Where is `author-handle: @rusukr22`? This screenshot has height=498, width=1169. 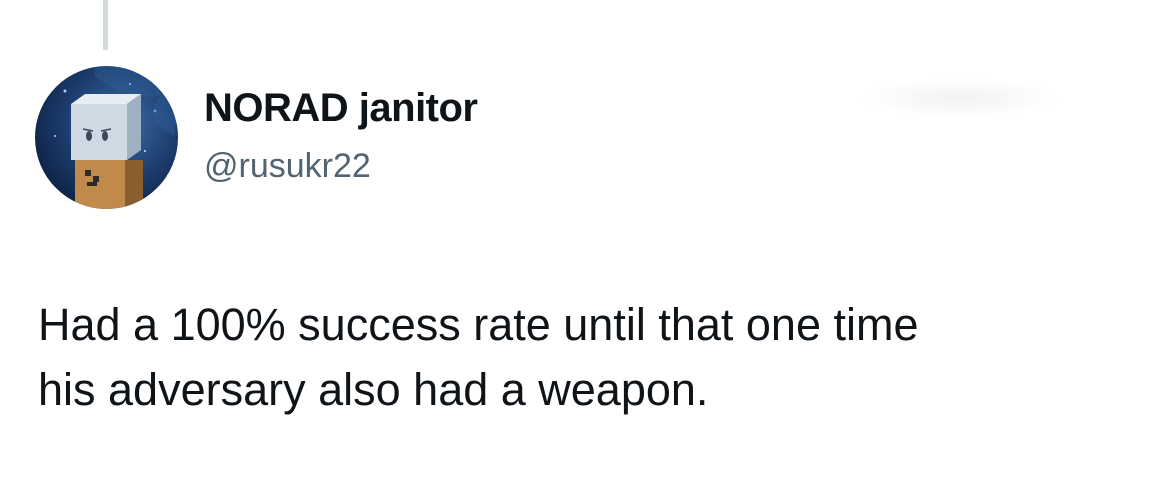
author-handle: @rusukr22 is located at coordinates (287, 166).